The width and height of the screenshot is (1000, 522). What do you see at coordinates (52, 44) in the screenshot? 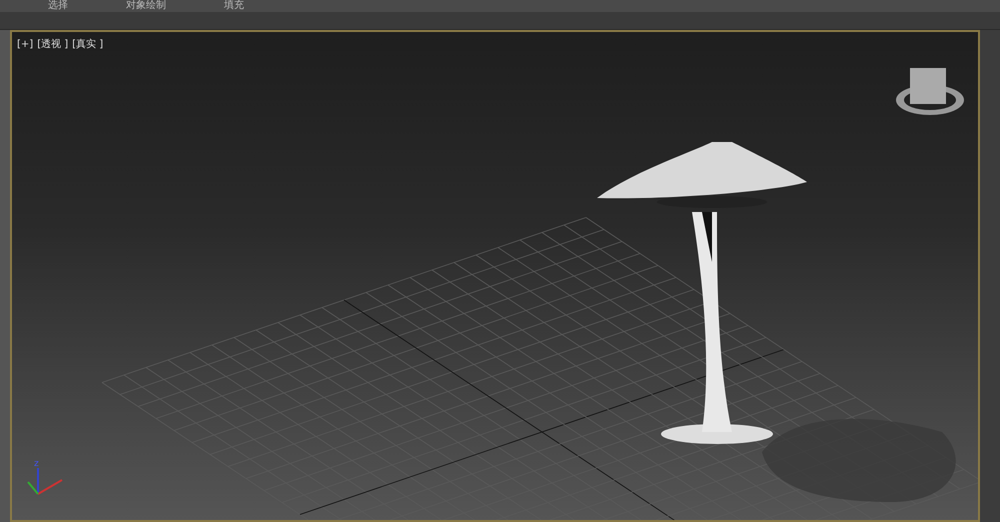
I see `viewport-label: [透视 ]` at bounding box center [52, 44].